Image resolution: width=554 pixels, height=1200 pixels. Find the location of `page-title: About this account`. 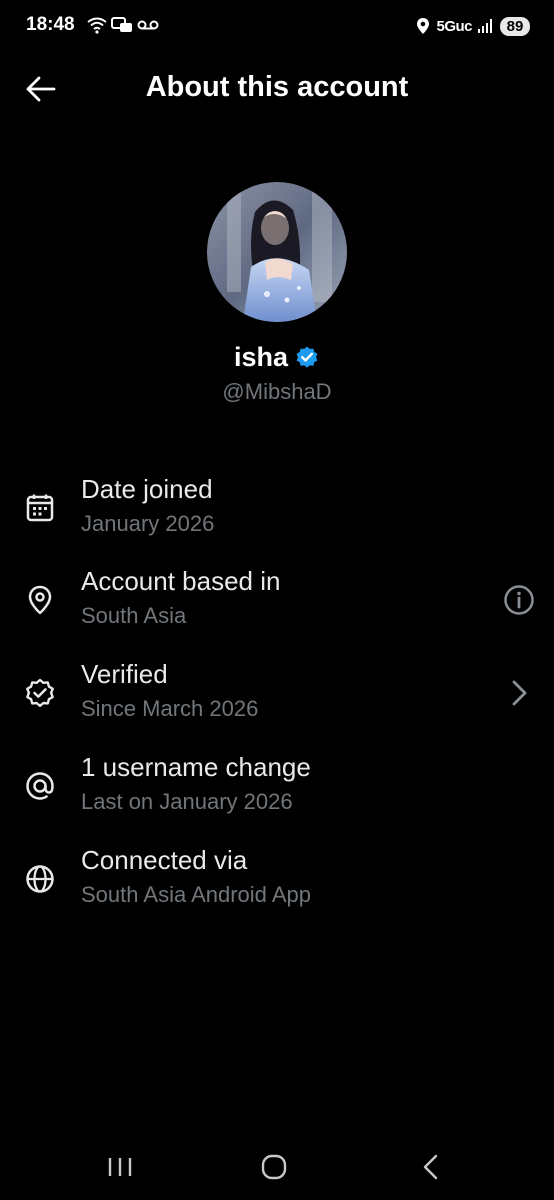

page-title: About this account is located at coordinates (277, 87).